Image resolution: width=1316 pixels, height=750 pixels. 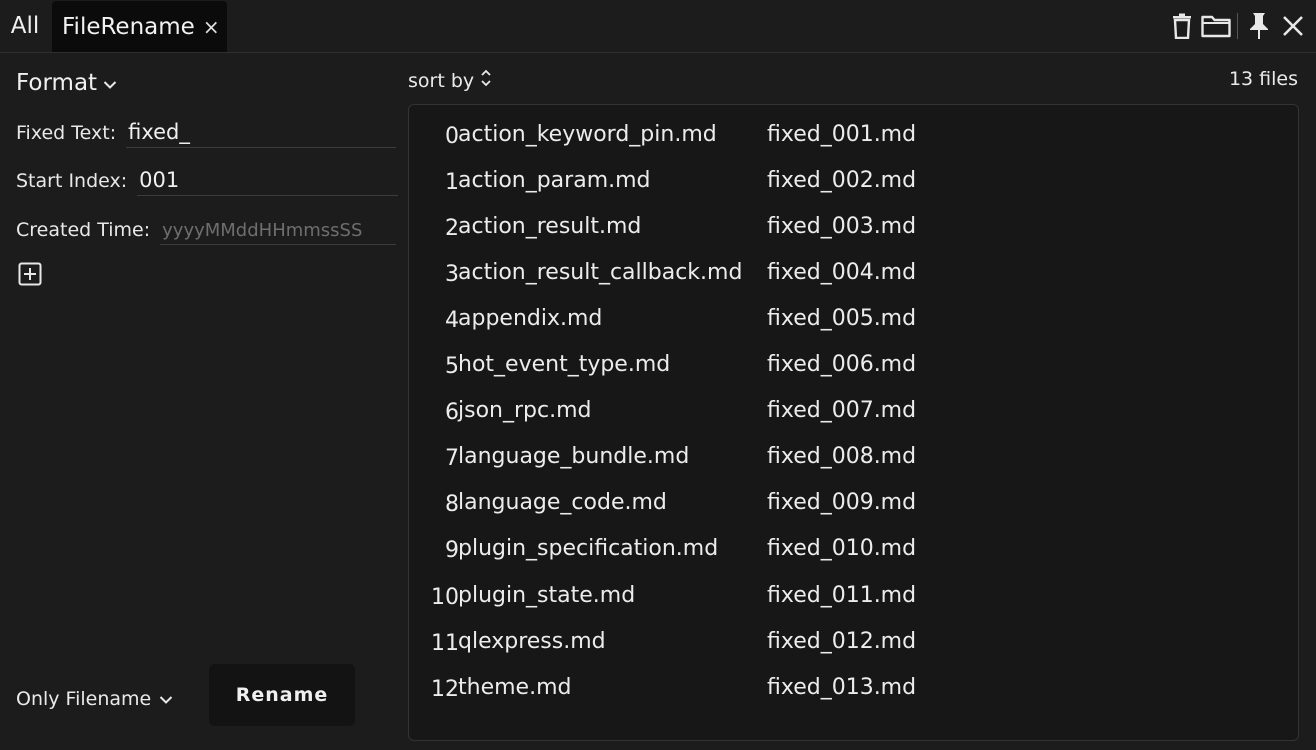 What do you see at coordinates (57, 83) in the screenshot?
I see `format-label: Format` at bounding box center [57, 83].